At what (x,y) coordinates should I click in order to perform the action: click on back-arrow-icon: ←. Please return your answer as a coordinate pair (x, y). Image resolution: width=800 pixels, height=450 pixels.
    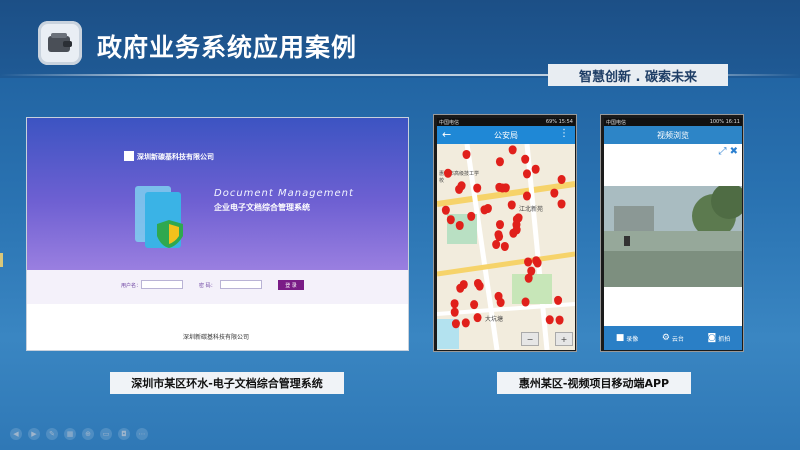
    Looking at the image, I should click on (446, 134).